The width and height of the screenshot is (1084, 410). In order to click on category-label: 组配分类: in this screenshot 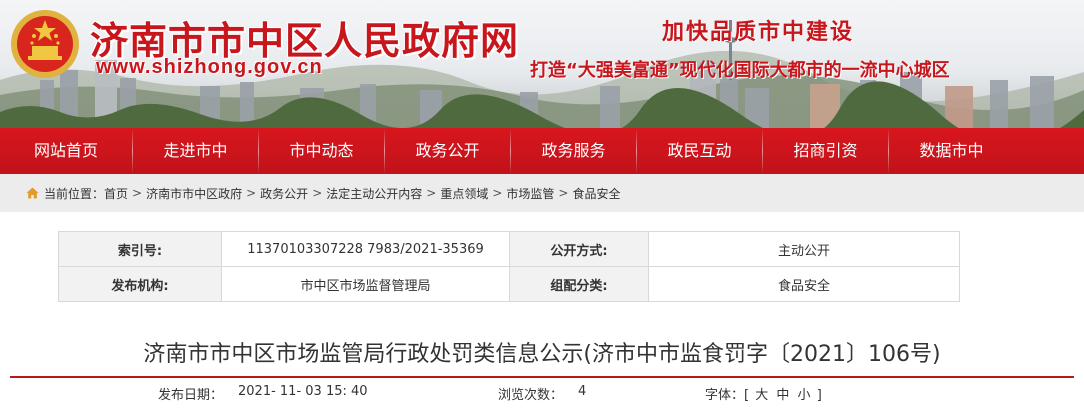, I will do `click(579, 284)`.